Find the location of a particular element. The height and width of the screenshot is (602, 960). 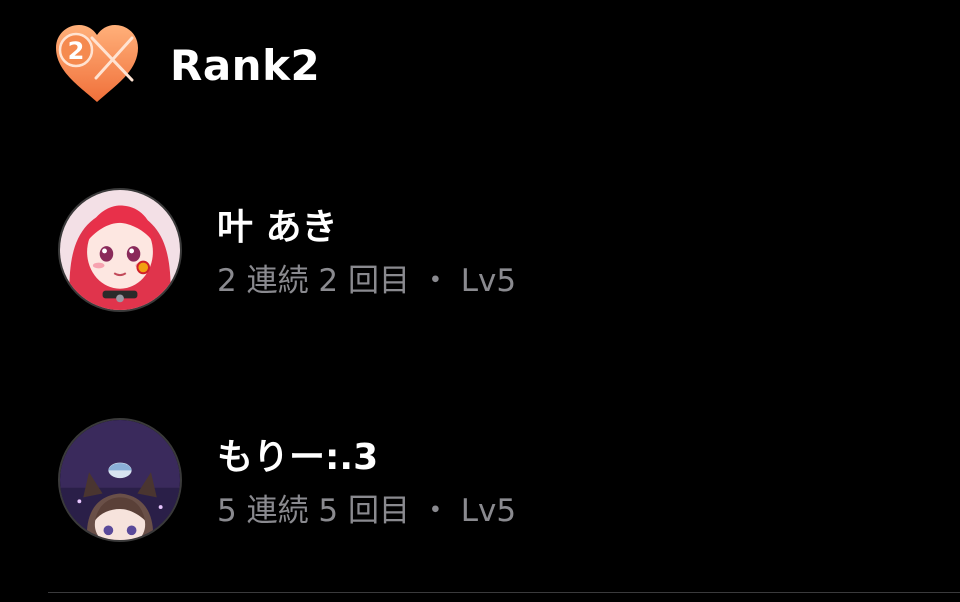

rank-title: Rank2 is located at coordinates (245, 65).